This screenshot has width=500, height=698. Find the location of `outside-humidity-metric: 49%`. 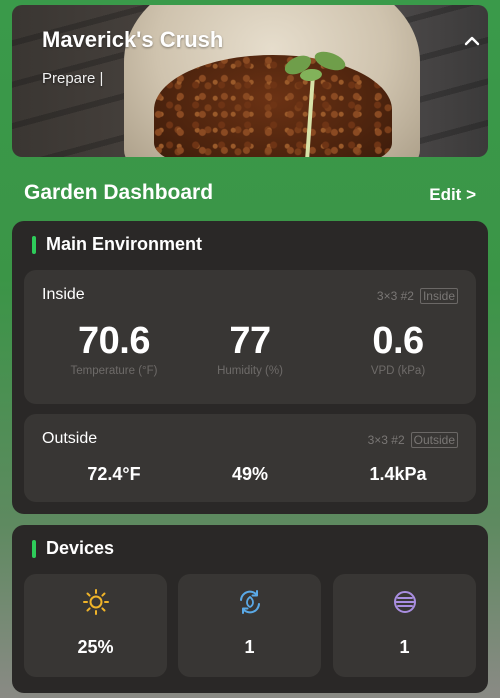

outside-humidity-metric: 49% is located at coordinates (250, 474).